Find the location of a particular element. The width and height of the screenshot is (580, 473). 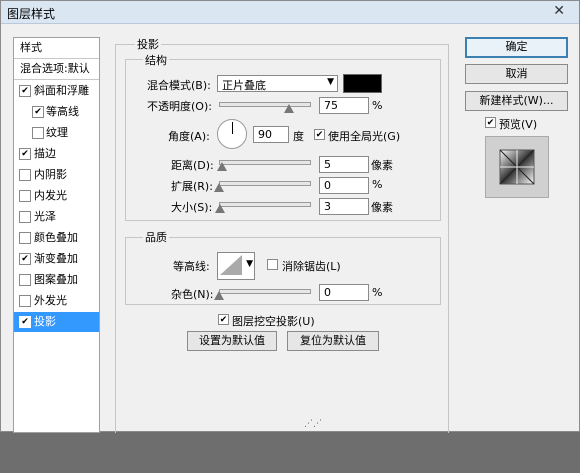

spread-slider is located at coordinates (265, 183).